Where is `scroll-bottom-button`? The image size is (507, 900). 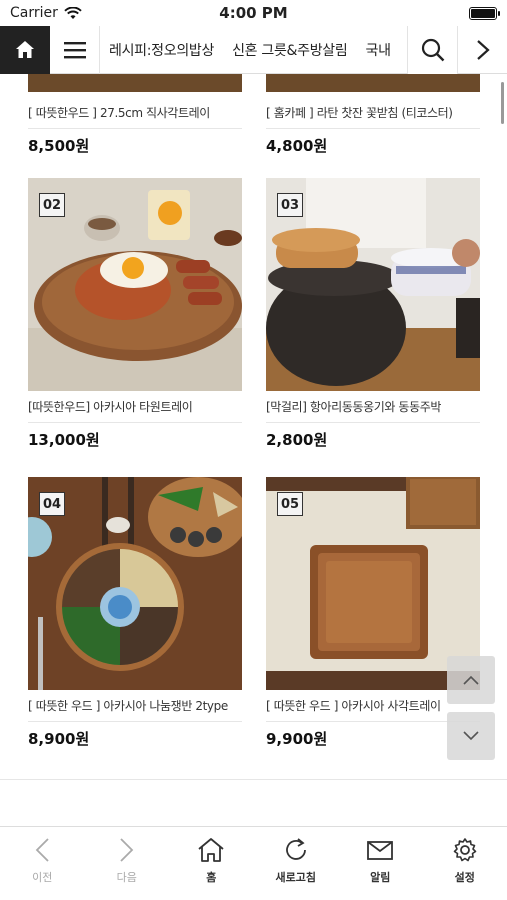 scroll-bottom-button is located at coordinates (471, 736).